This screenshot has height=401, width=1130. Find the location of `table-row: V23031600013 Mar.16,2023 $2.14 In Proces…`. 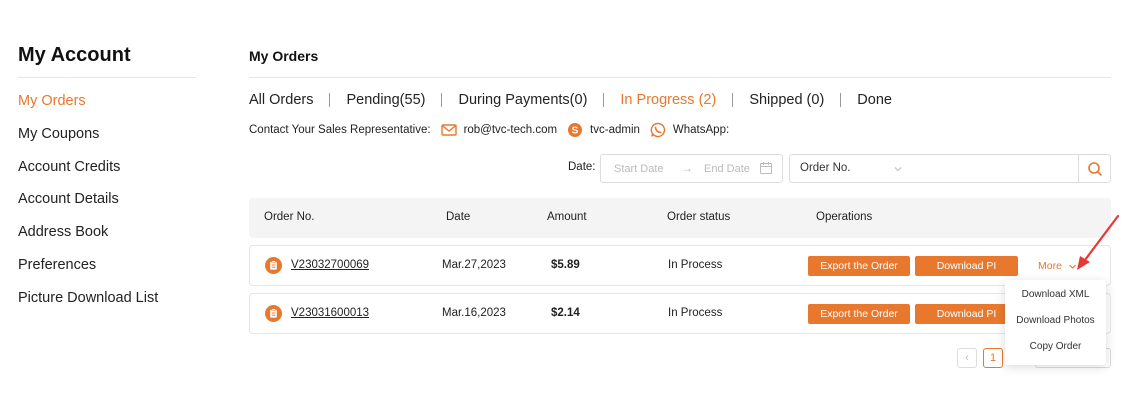

table-row: V23031600013 Mar.16,2023 $2.14 In Proces… is located at coordinates (680, 313).